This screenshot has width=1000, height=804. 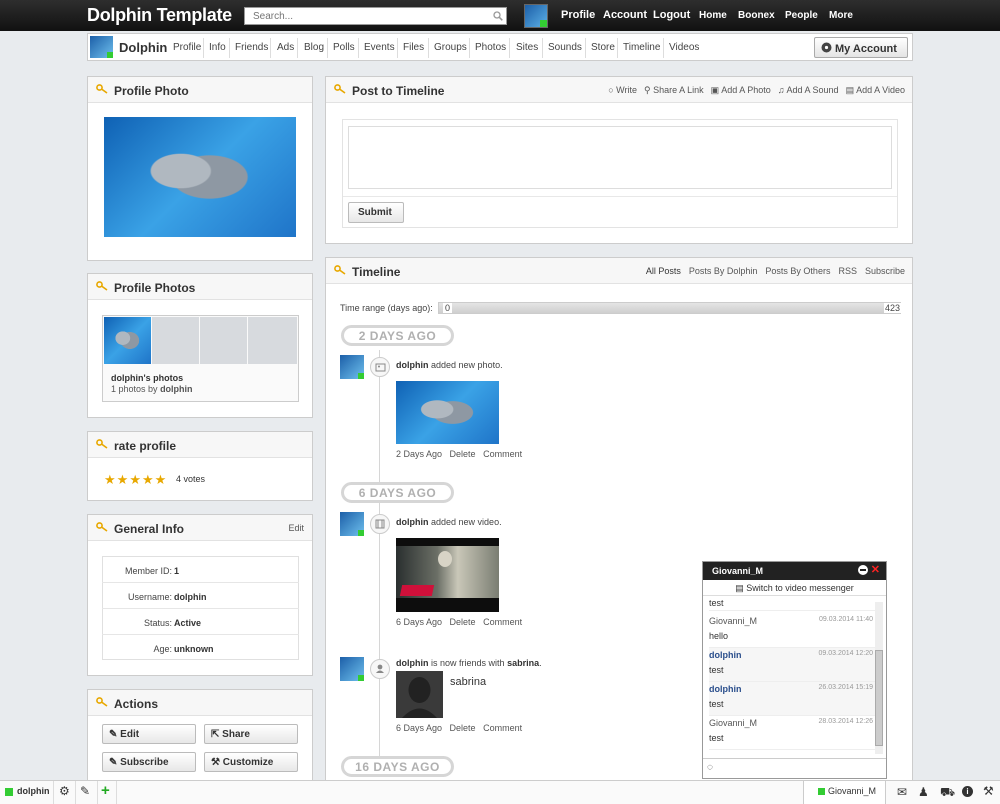 I want to click on plus-icon: +, so click(x=105, y=790).